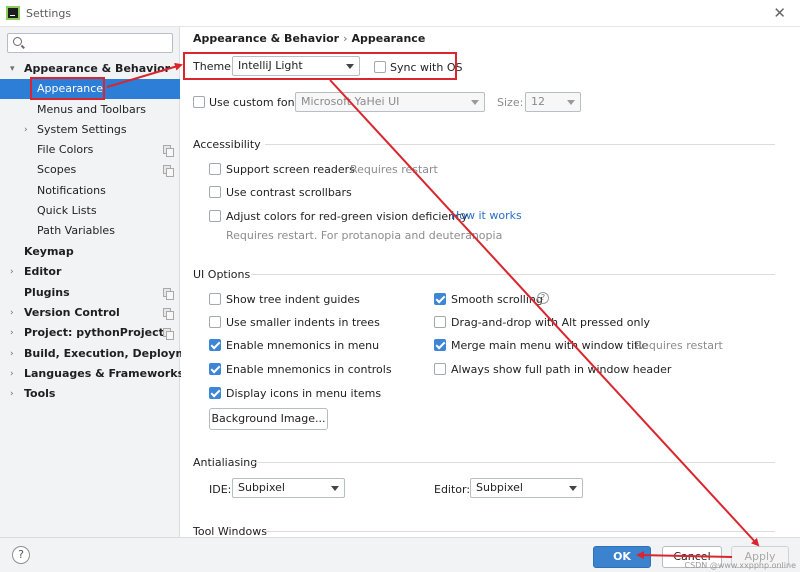 This screenshot has width=800, height=572. What do you see at coordinates (779, 13) in the screenshot?
I see `close-icon: ✕` at bounding box center [779, 13].